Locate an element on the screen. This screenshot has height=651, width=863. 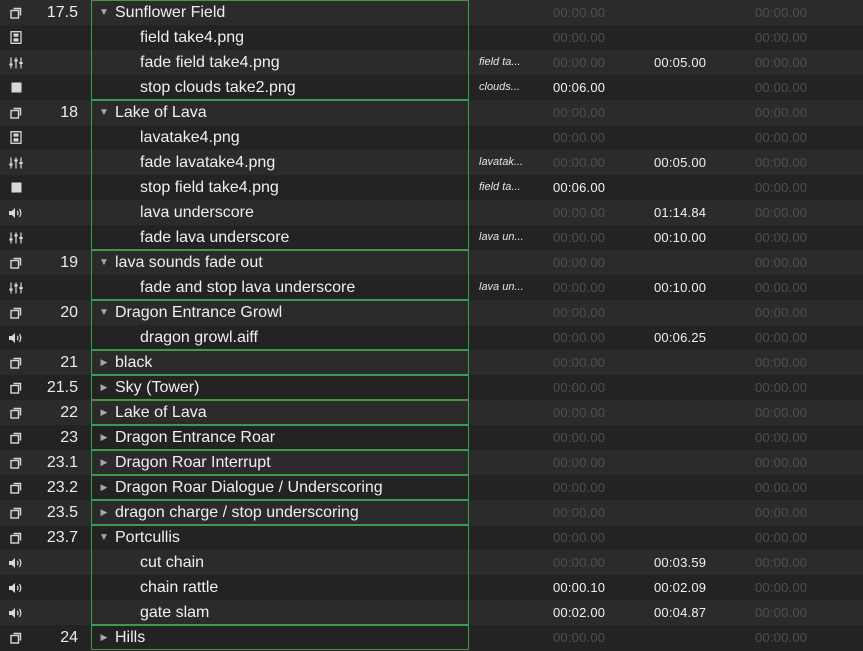
cue-name: stop clouds take2.png is located at coordinates (218, 87).